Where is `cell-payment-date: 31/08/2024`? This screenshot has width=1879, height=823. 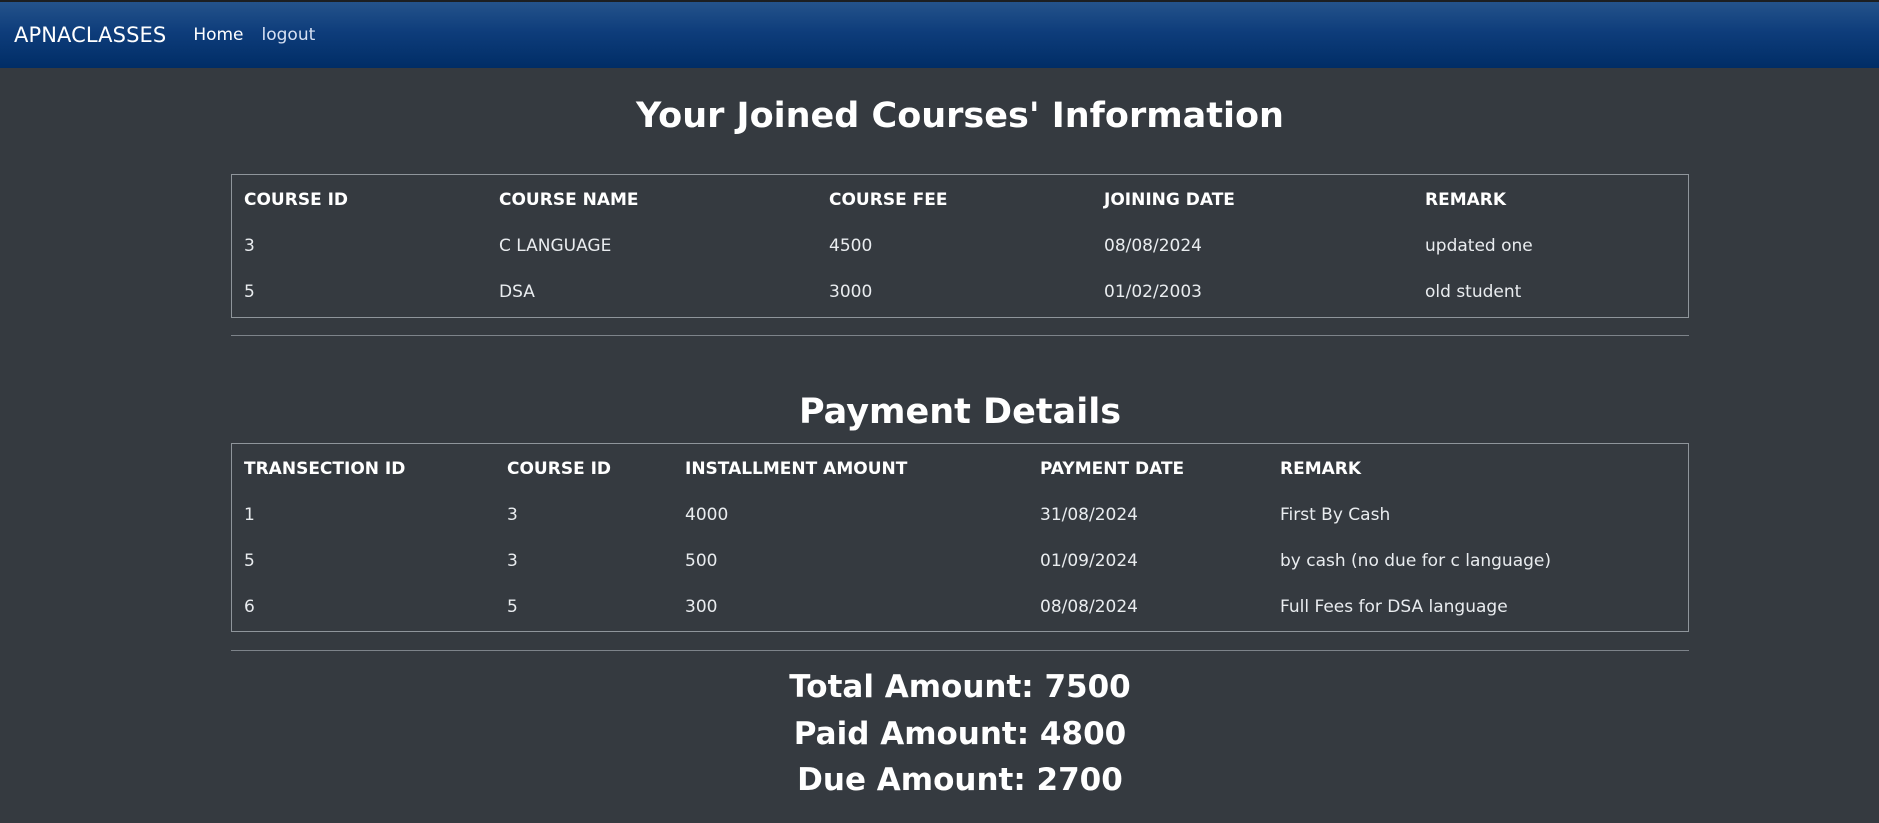
cell-payment-date: 31/08/2024 is located at coordinates (1089, 515).